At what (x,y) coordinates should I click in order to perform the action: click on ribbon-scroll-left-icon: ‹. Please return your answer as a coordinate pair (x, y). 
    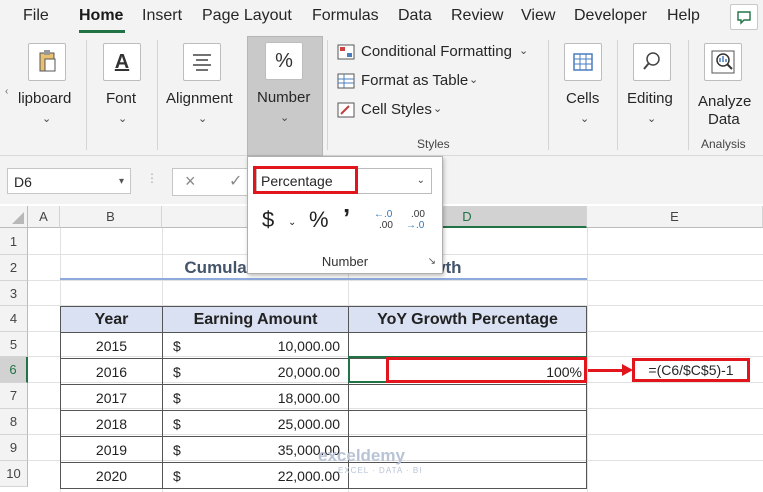
    Looking at the image, I should click on (6, 91).